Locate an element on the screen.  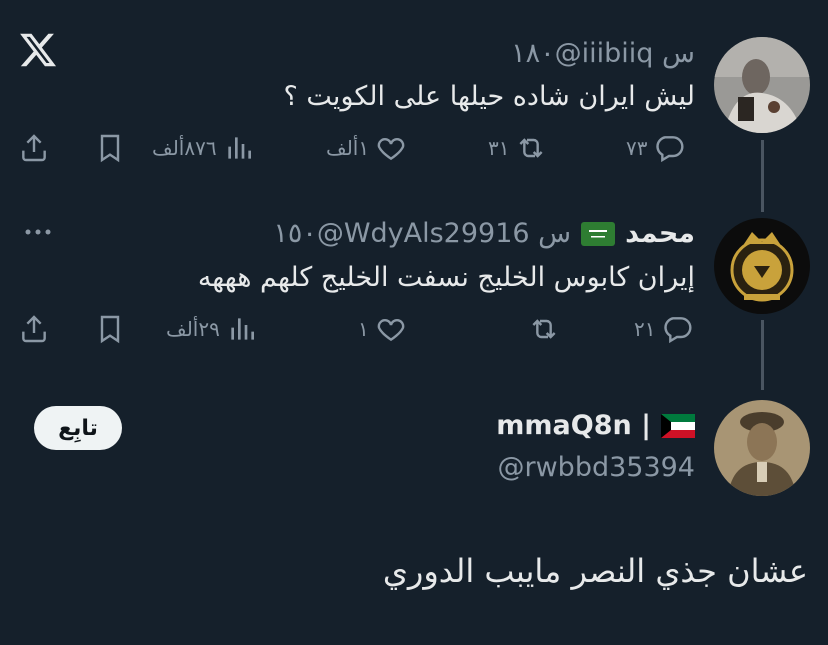
tweet-actions: ٨٧٦ألف ١ألف ٣١ ٧٣ is located at coordinates (359, 152).